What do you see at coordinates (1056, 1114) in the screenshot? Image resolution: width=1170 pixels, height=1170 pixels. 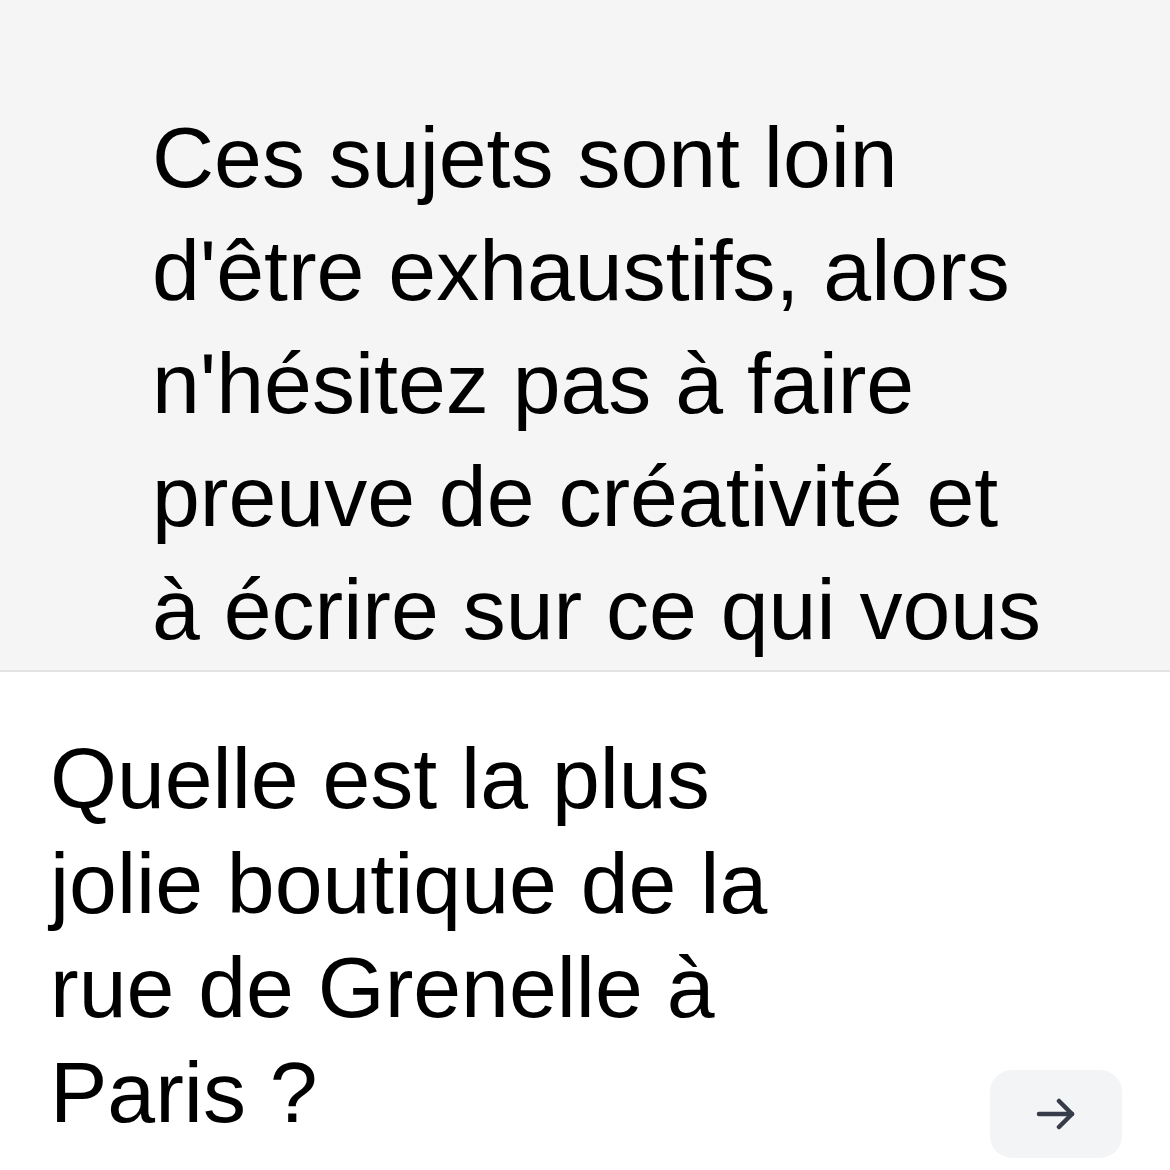 I see `send-button` at bounding box center [1056, 1114].